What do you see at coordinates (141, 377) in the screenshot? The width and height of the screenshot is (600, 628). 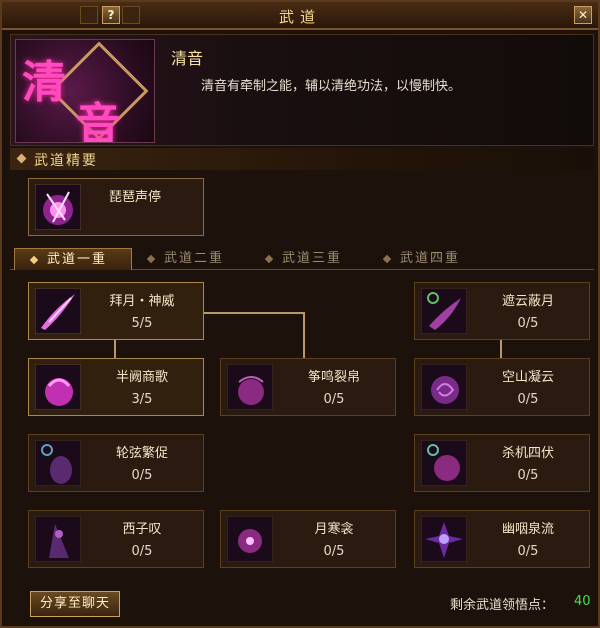 I see `skill-name: 半阙商歌` at bounding box center [141, 377].